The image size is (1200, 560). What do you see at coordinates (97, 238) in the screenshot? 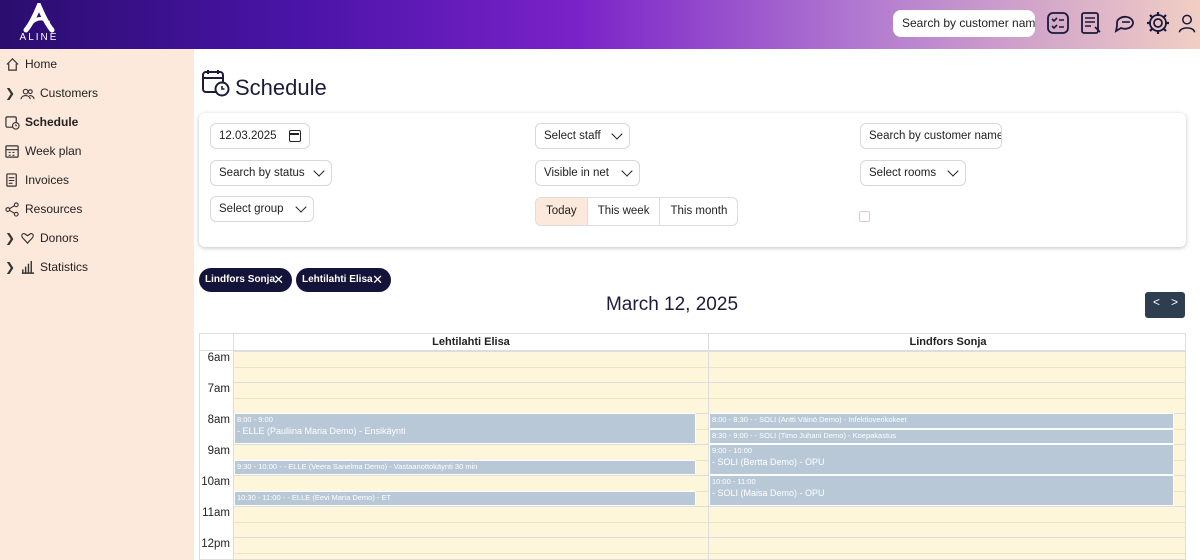
I see `sidebar-item-donors: ❯ Donors` at bounding box center [97, 238].